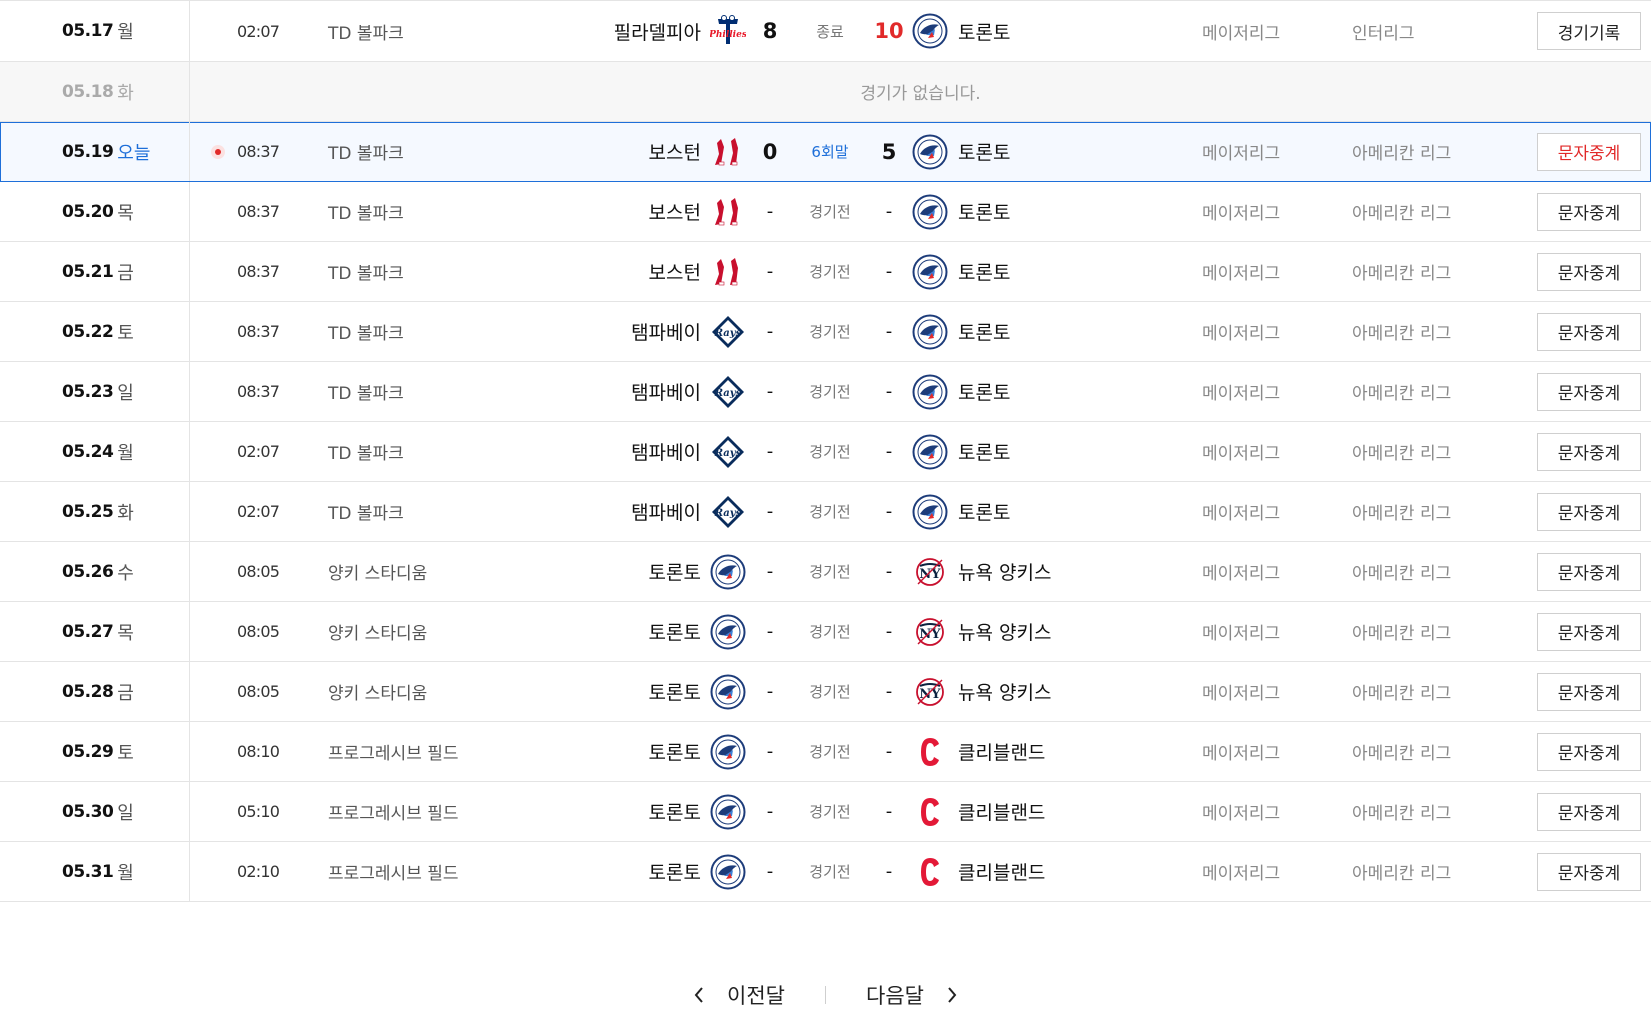 This screenshot has height=1015, width=1651. I want to click on day-of-week: 목, so click(125, 633).